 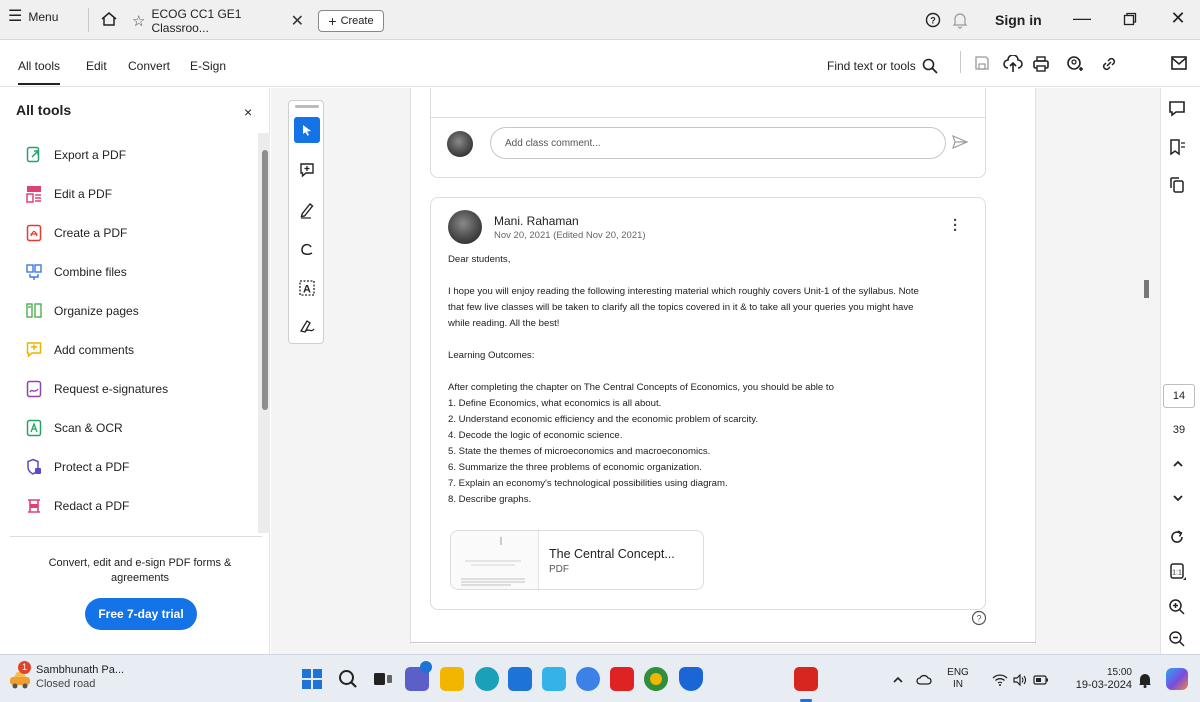 What do you see at coordinates (487, 679) in the screenshot?
I see `edge-browser-icon` at bounding box center [487, 679].